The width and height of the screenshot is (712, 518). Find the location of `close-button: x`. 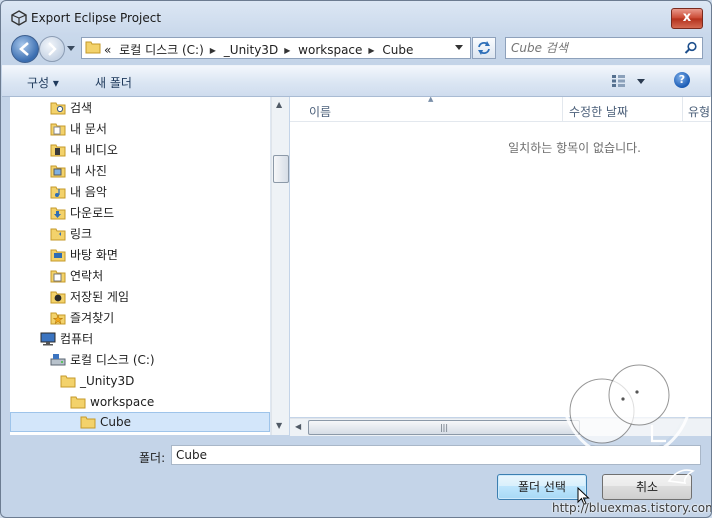

close-button: x is located at coordinates (687, 18).